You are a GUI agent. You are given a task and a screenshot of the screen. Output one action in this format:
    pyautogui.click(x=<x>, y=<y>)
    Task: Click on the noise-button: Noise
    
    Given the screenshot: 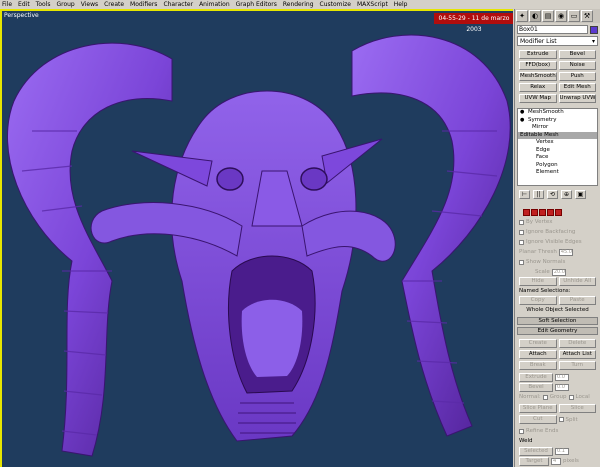 What is the action you would take?
    pyautogui.click(x=577, y=65)
    